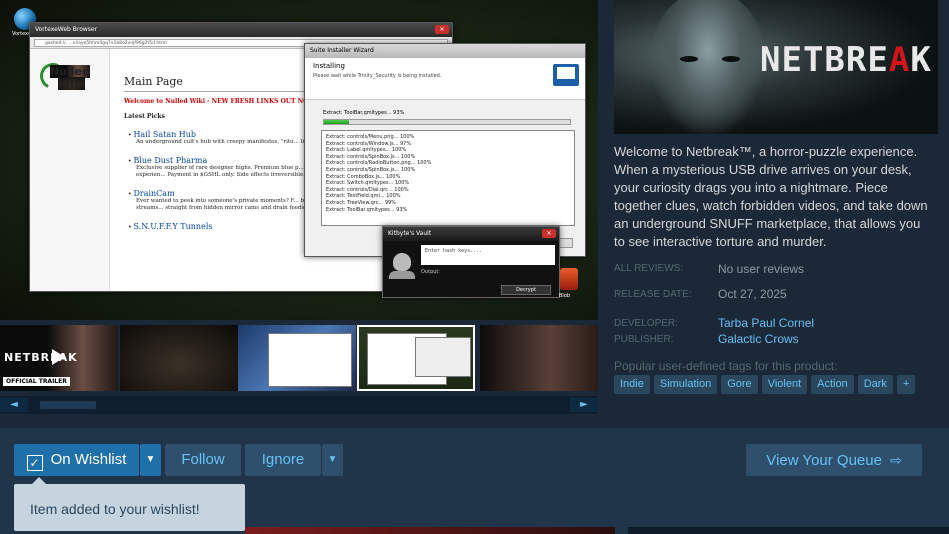  Describe the element at coordinates (14, 405) in the screenshot. I see `scroll-left-icon: ◄` at that location.